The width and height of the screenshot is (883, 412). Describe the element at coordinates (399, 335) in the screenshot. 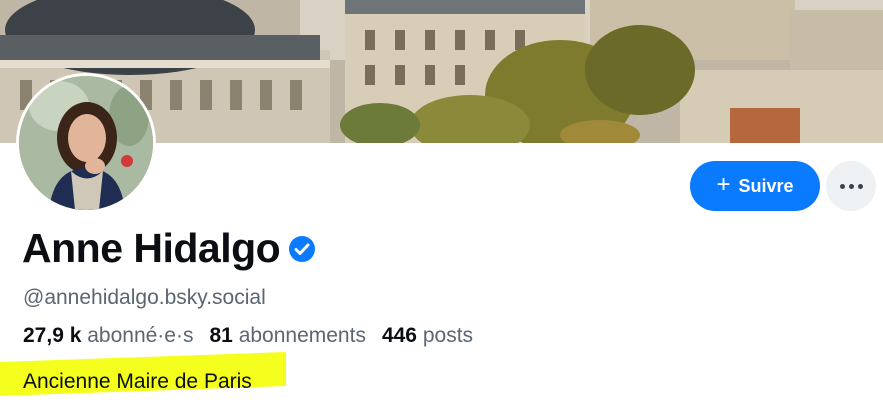

I see `posts-count: 446` at that location.